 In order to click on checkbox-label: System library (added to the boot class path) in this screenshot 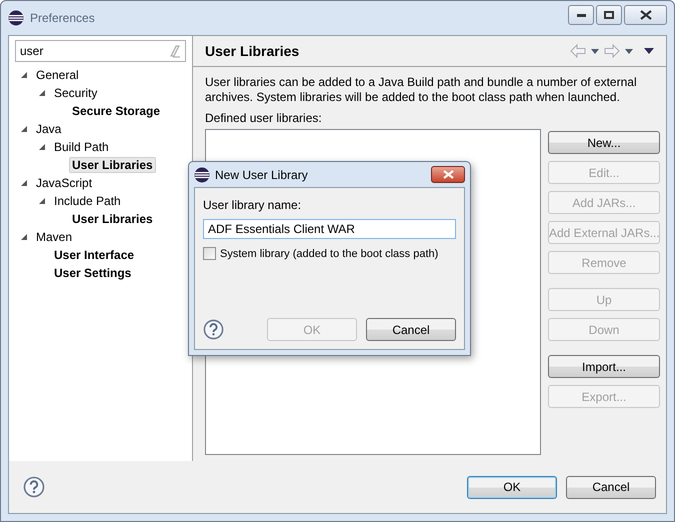, I will do `click(329, 254)`.